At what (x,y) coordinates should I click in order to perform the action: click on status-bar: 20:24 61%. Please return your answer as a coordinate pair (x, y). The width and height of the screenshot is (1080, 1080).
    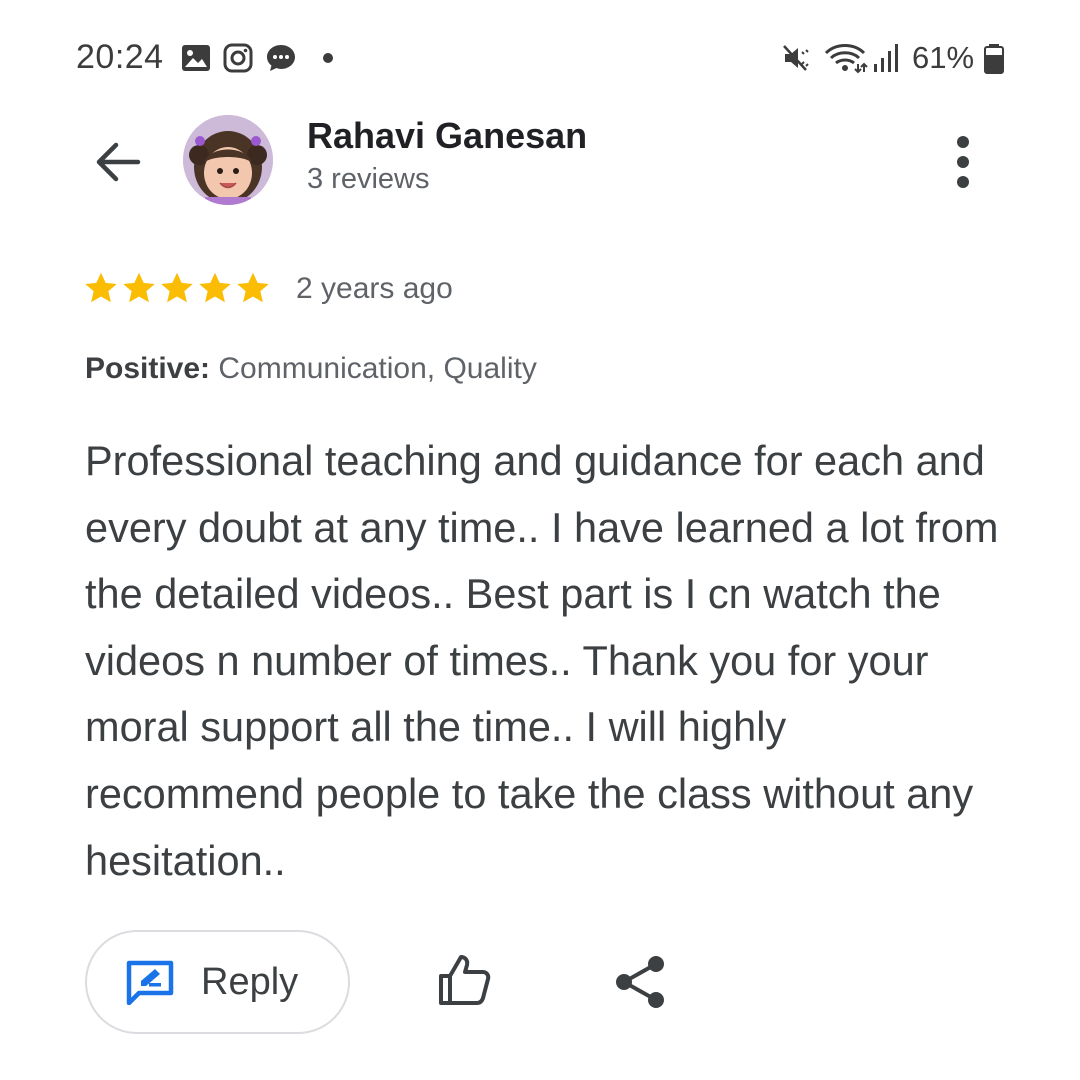
    Looking at the image, I should click on (540, 60).